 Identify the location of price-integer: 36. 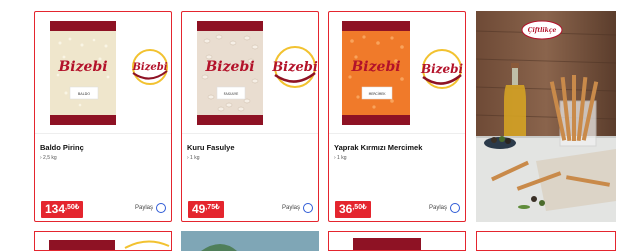
(346, 209).